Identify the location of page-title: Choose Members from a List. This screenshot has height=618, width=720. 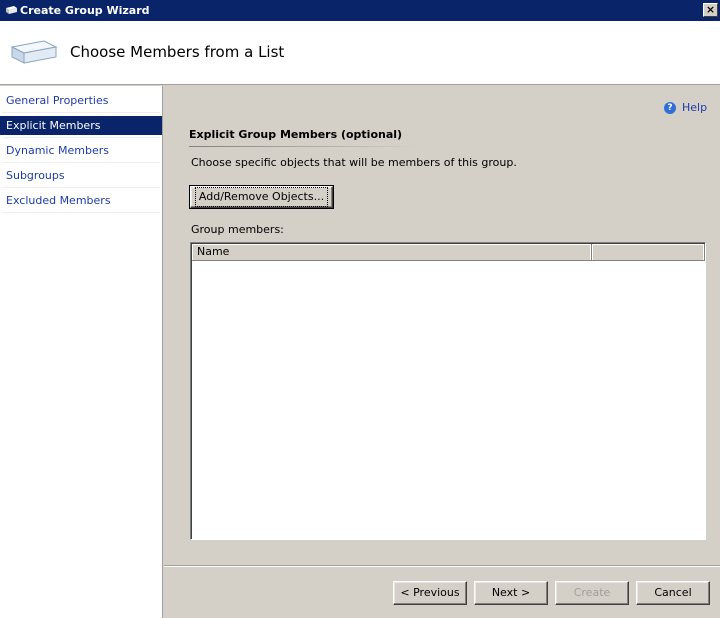
(177, 52).